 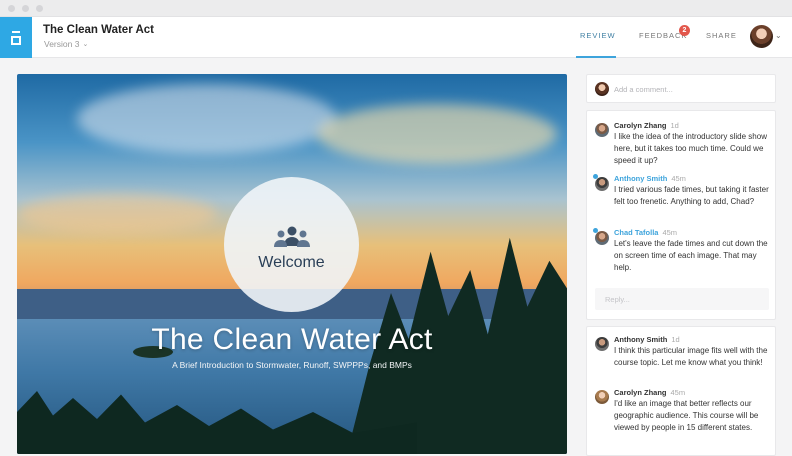 I want to click on tab-share: SHARE, so click(x=721, y=35).